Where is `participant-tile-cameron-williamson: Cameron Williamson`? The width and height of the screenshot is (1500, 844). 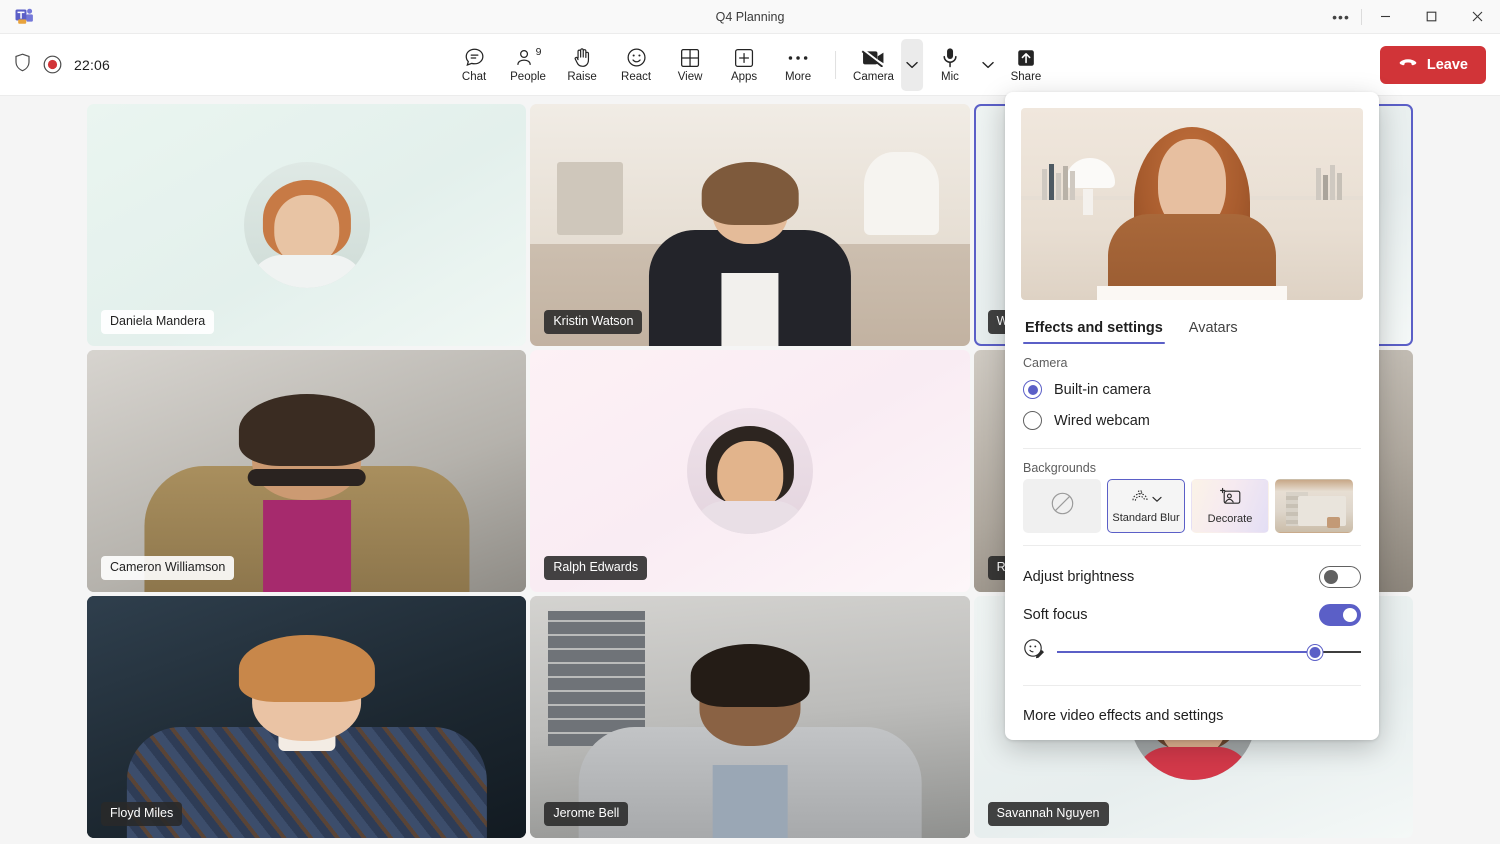
participant-tile-cameron-williamson: Cameron Williamson is located at coordinates (307, 471).